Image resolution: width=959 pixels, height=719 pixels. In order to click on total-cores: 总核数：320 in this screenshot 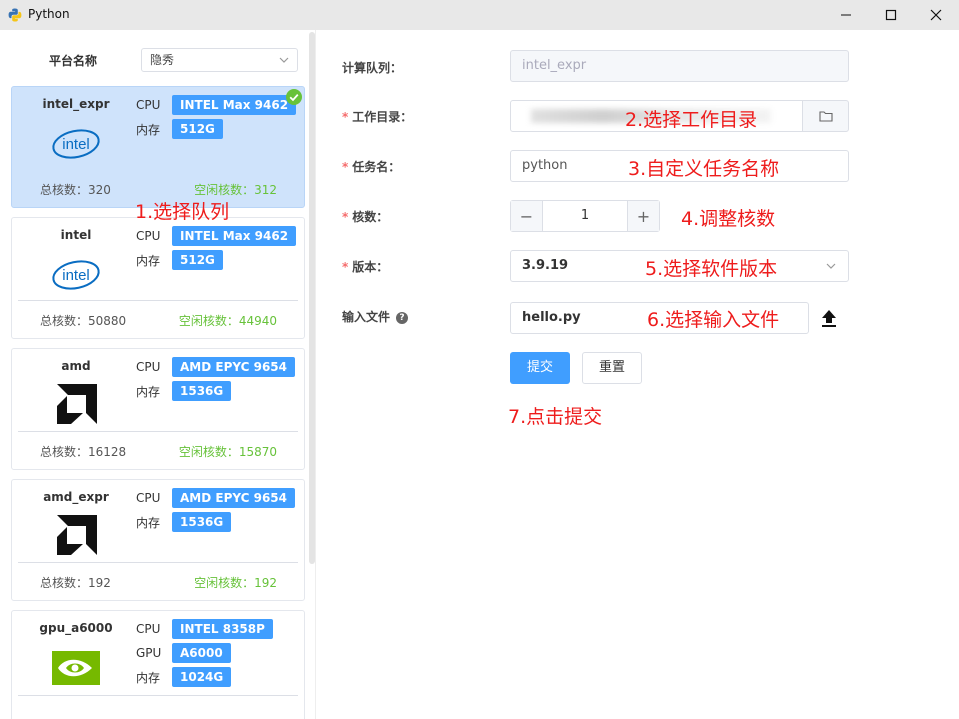, I will do `click(75, 190)`.